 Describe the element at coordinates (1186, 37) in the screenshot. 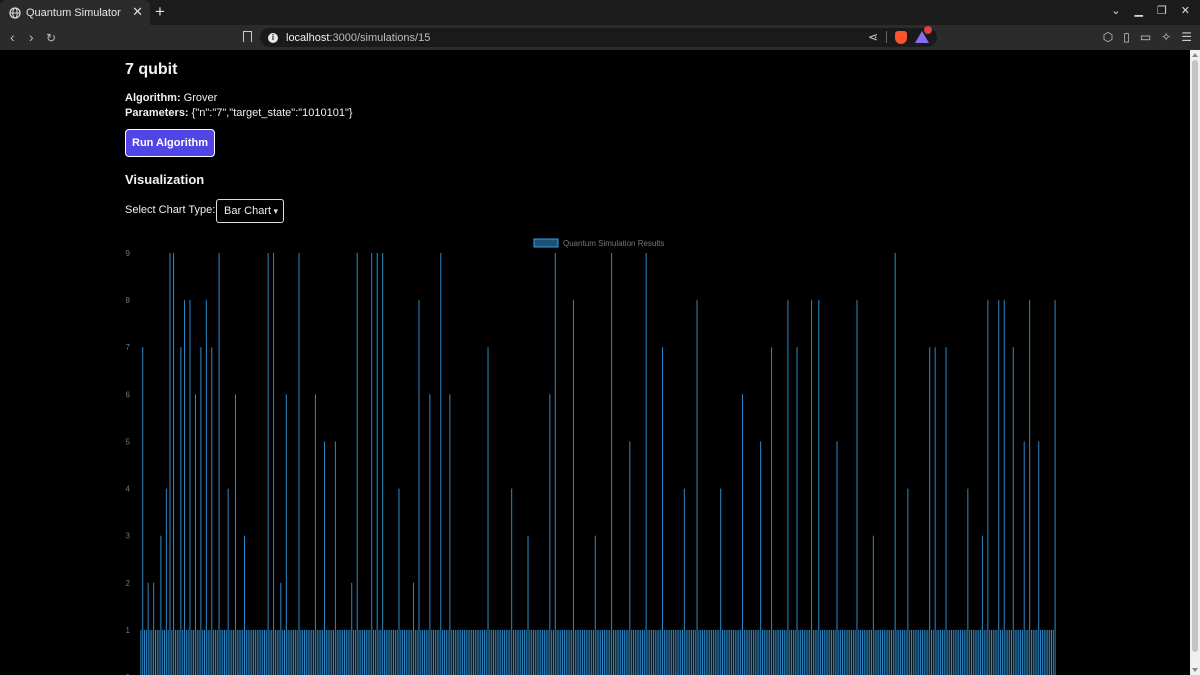

I see `menu-icon: ☰` at that location.